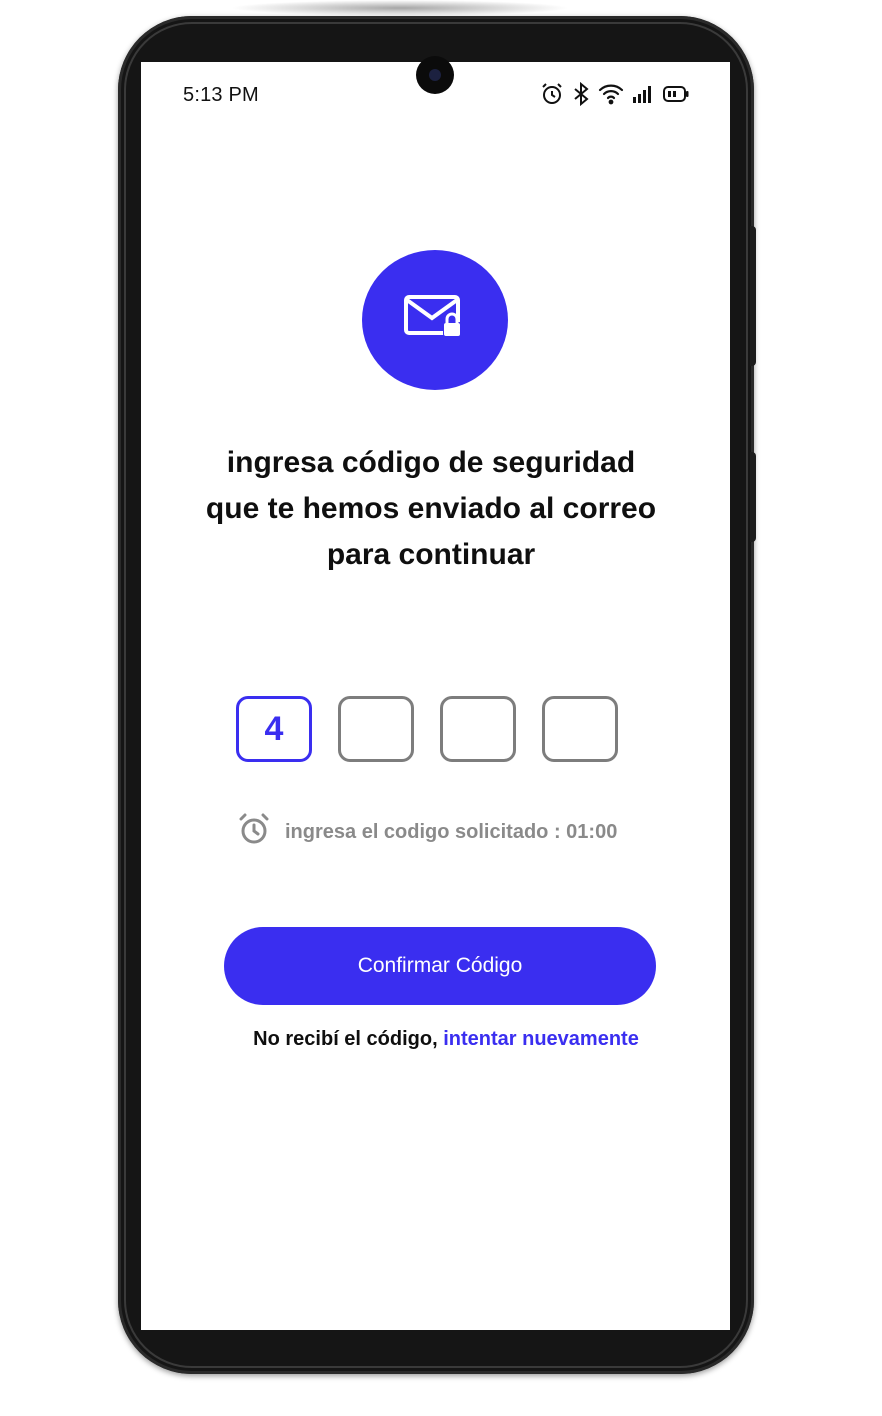  I want to click on battery-icon, so click(676, 94).